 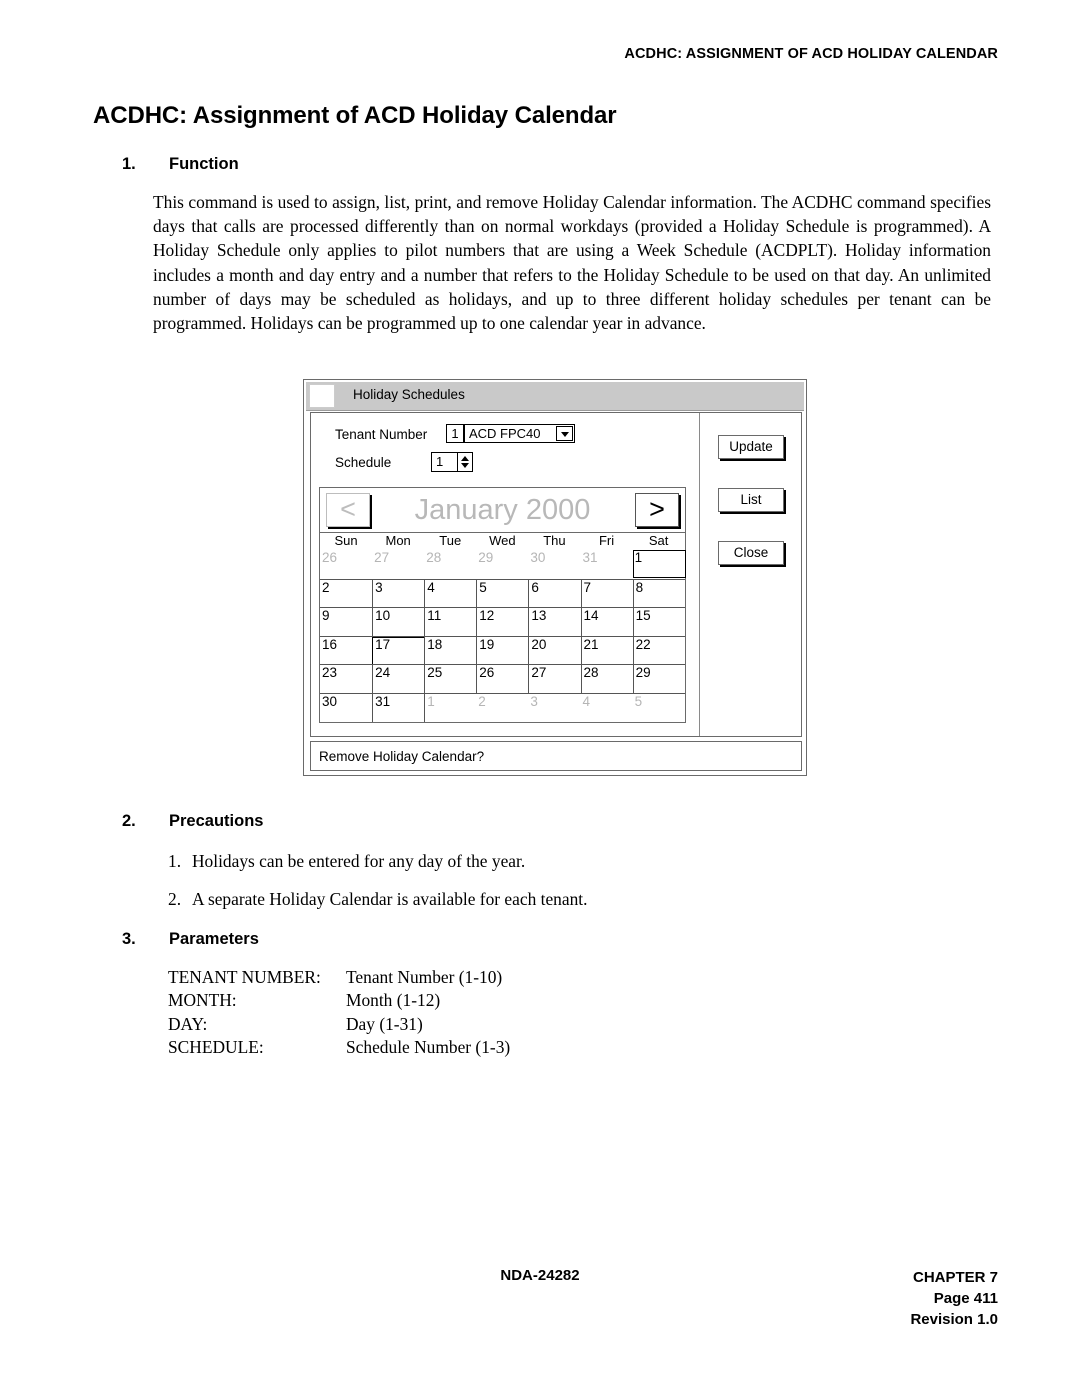 I want to click on calendar-day-cell: 13, so click(x=554, y=622).